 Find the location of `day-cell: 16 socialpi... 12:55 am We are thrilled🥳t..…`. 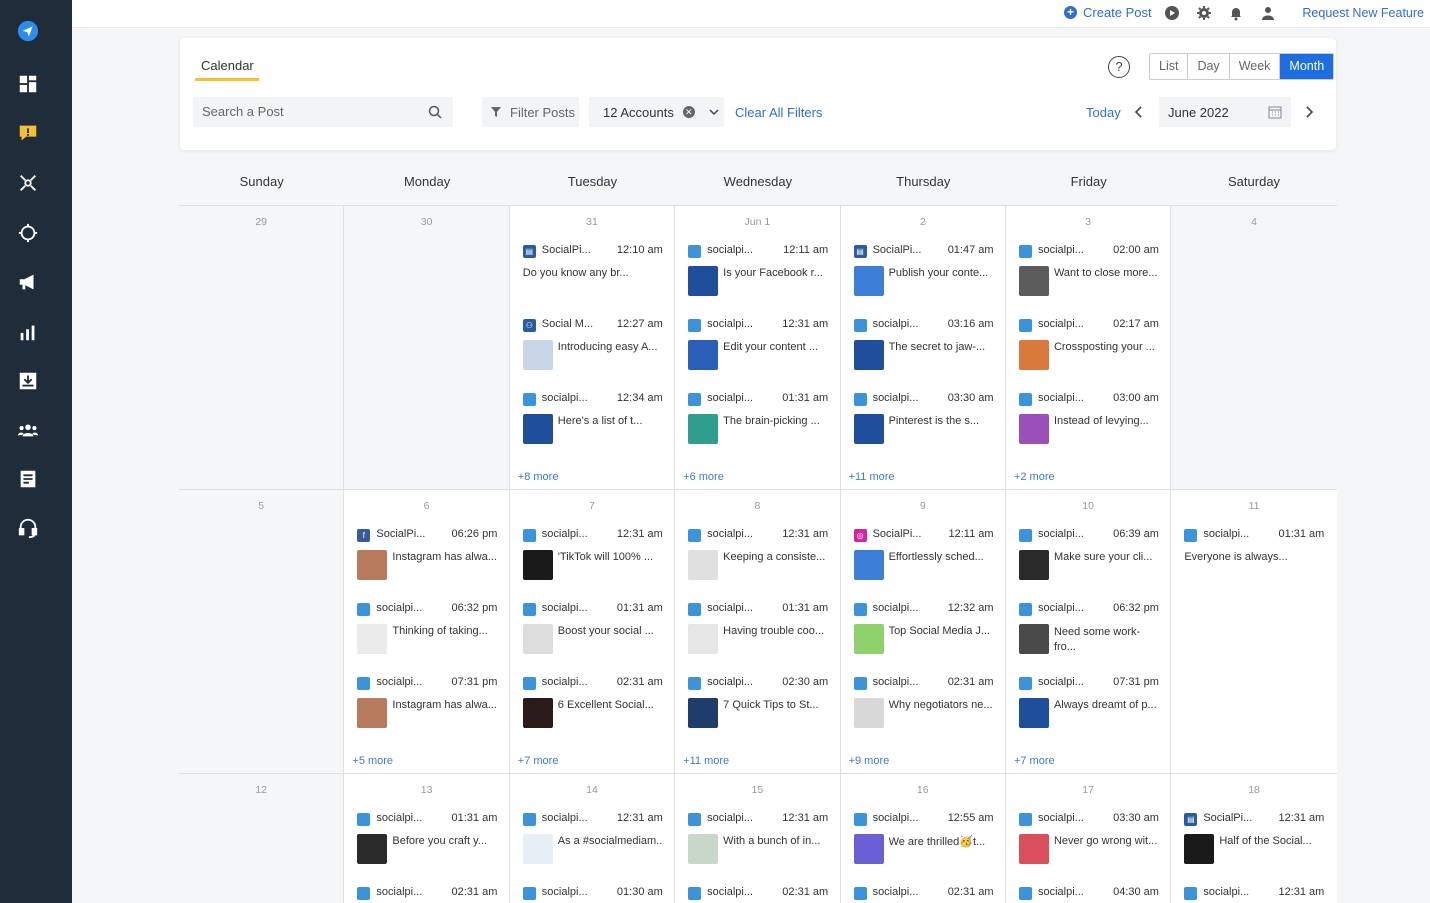

day-cell: 16 socialpi... 12:55 am We are thrilled🥳t..… is located at coordinates (923, 838).